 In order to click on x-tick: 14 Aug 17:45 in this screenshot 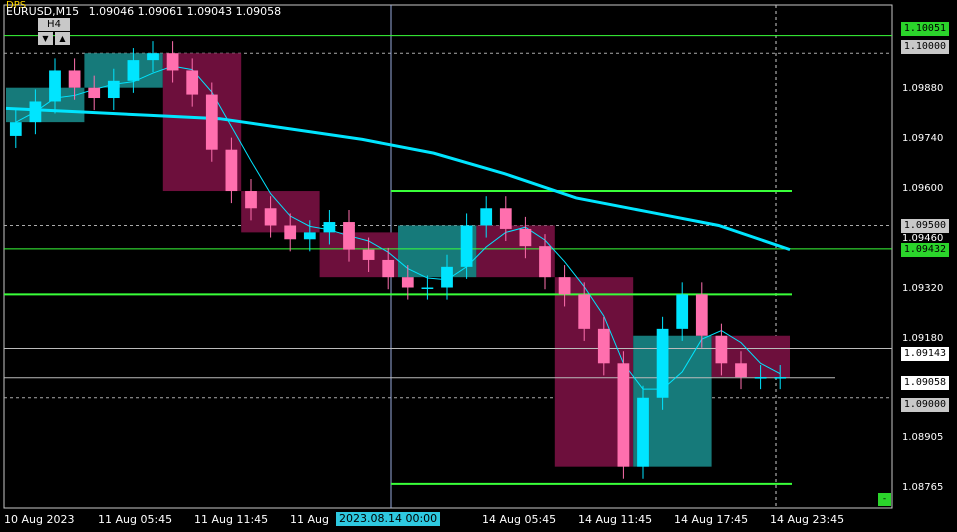, I will do `click(711, 519)`.